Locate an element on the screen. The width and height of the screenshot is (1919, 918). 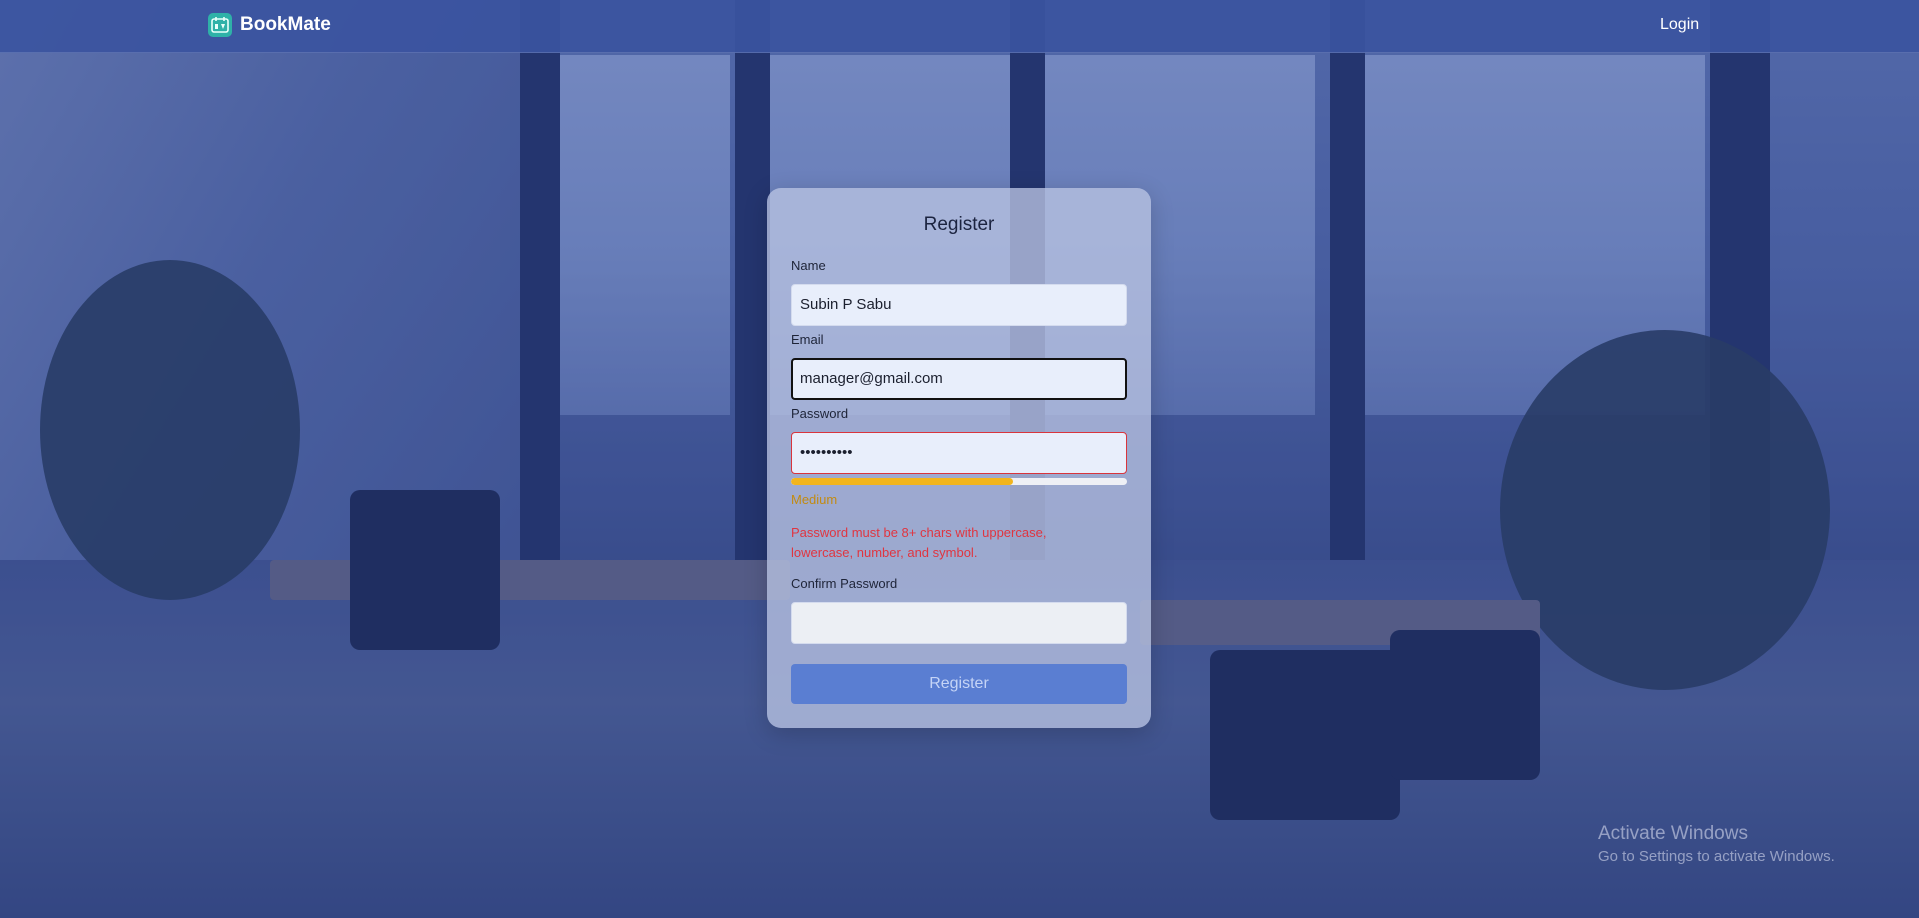
watermark-title: Activate Windows is located at coordinates (1673, 833).